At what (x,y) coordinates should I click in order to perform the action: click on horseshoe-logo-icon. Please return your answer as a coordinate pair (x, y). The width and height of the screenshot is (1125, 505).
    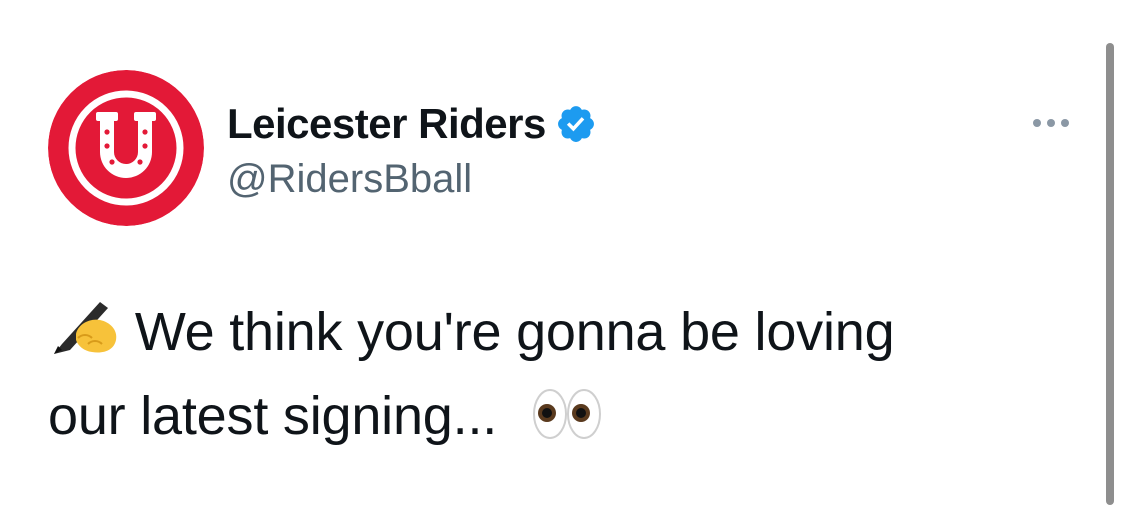
    Looking at the image, I should click on (126, 148).